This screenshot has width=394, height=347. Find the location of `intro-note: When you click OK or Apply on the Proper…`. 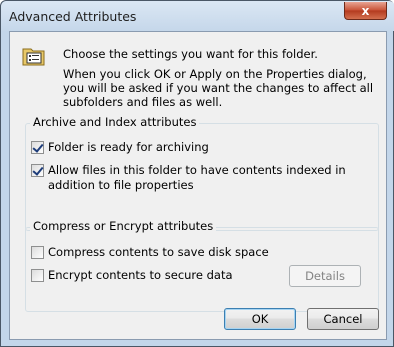

intro-note: When you click OK or Apply on the Proper… is located at coordinates (218, 88).